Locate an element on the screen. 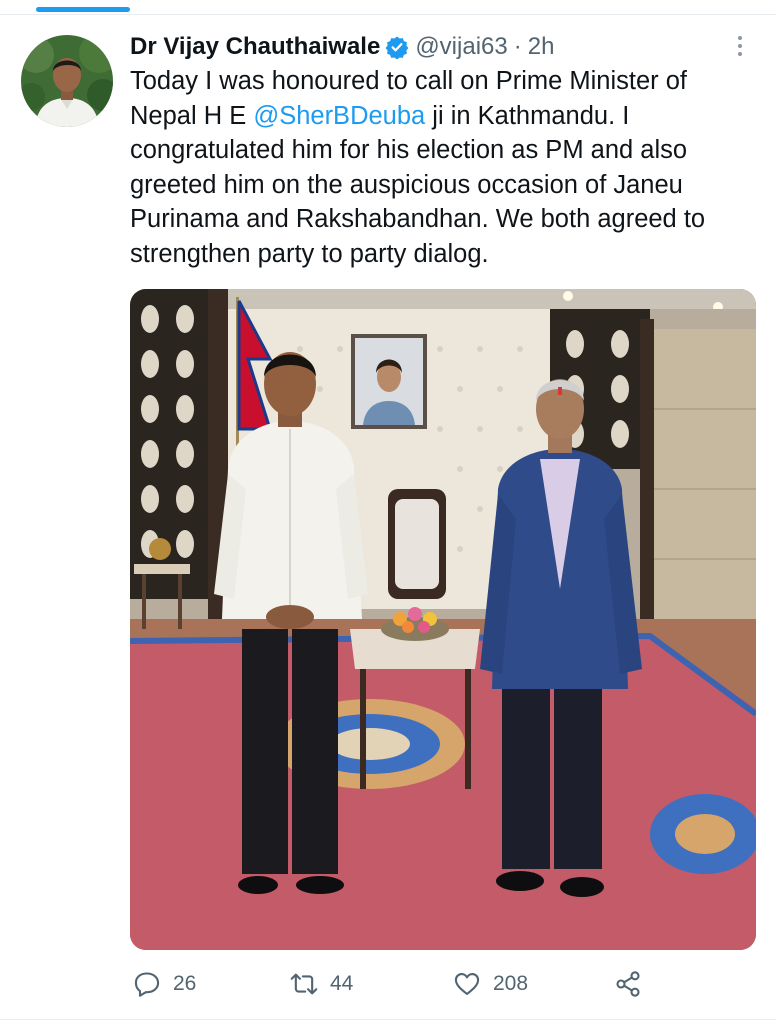 This screenshot has height=1024, width=776. tweet-header: Dr Vijay Chauthaiwale @vijai63 · 2h is located at coordinates (342, 47).